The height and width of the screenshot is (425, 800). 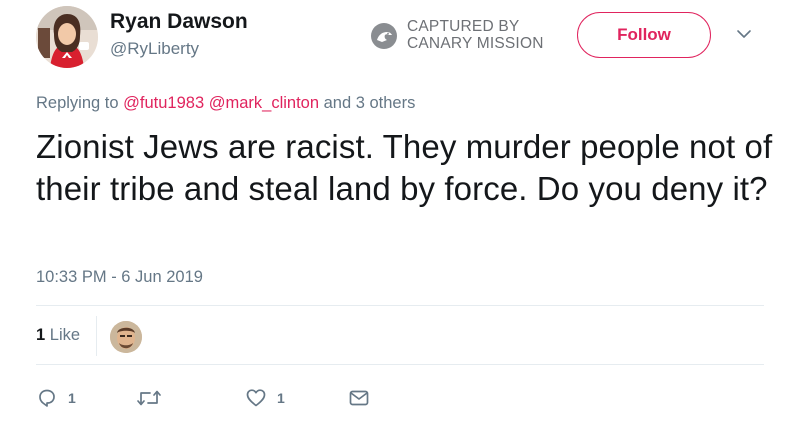 I want to click on heart-icon, so click(x=256, y=398).